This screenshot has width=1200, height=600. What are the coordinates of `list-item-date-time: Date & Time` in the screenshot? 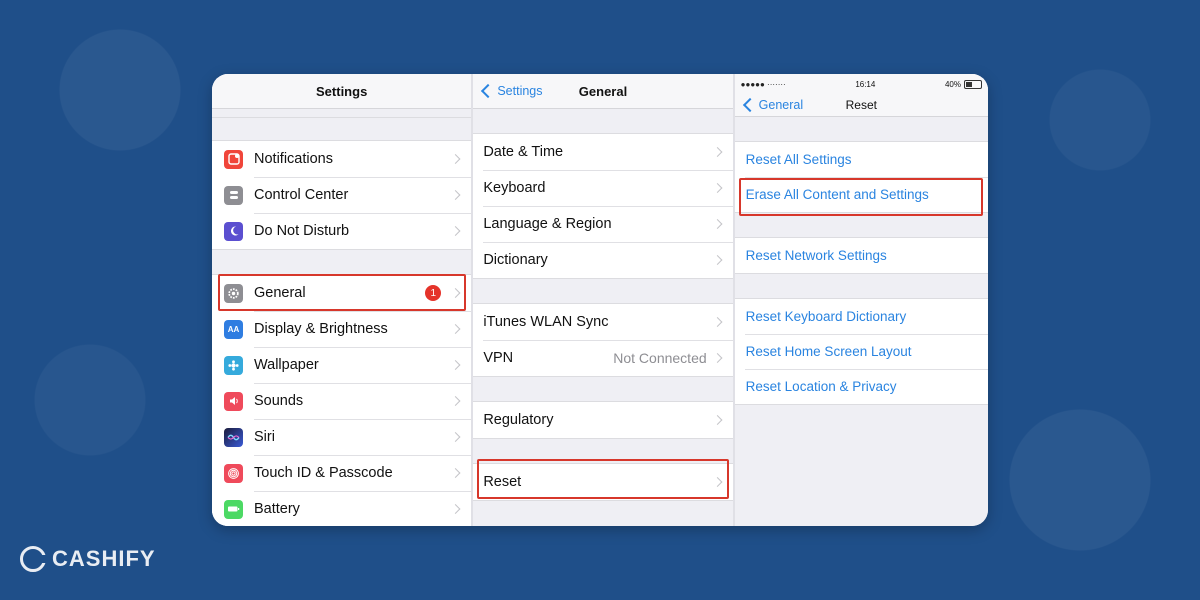 It's located at (603, 152).